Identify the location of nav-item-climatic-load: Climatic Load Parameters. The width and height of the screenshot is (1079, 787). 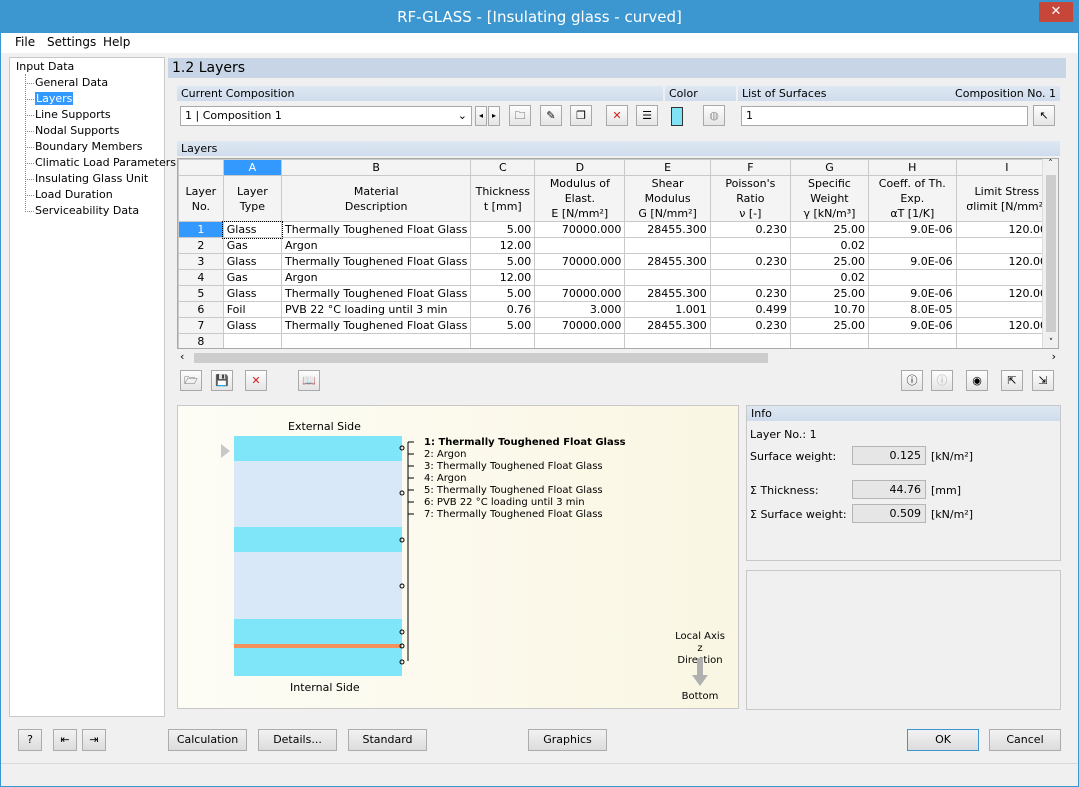
(105, 162).